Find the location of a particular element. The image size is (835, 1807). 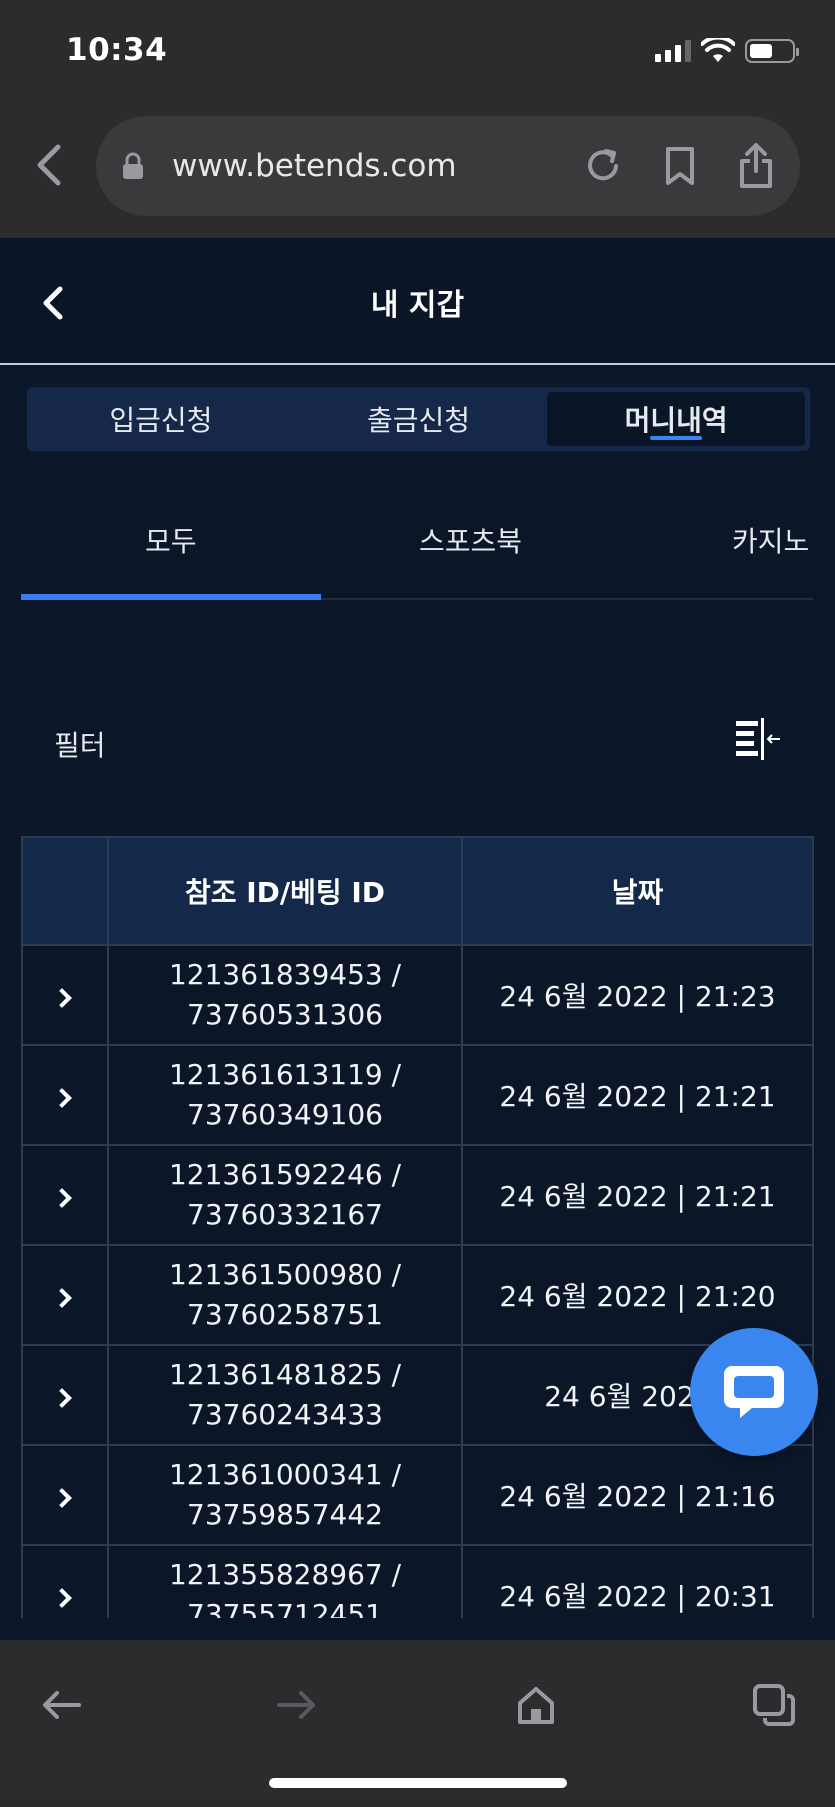

battery-icon is located at coordinates (772, 51).